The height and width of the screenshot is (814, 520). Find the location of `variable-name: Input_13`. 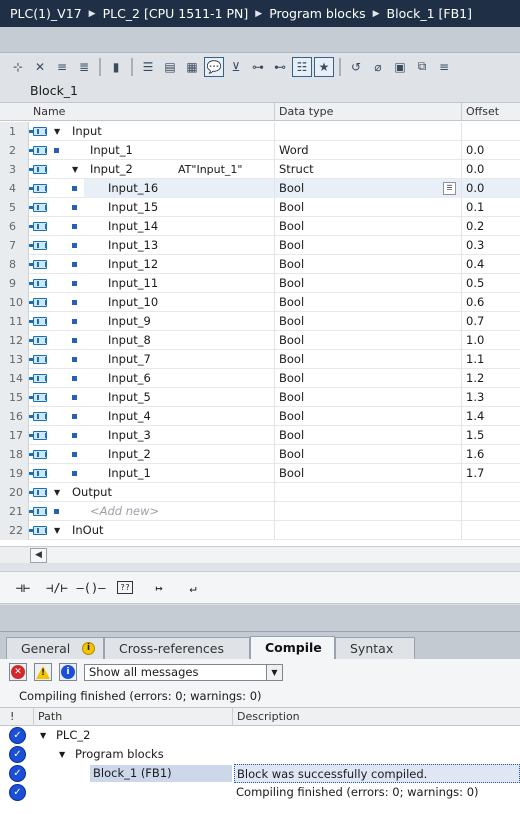

variable-name: Input_13 is located at coordinates (133, 245).